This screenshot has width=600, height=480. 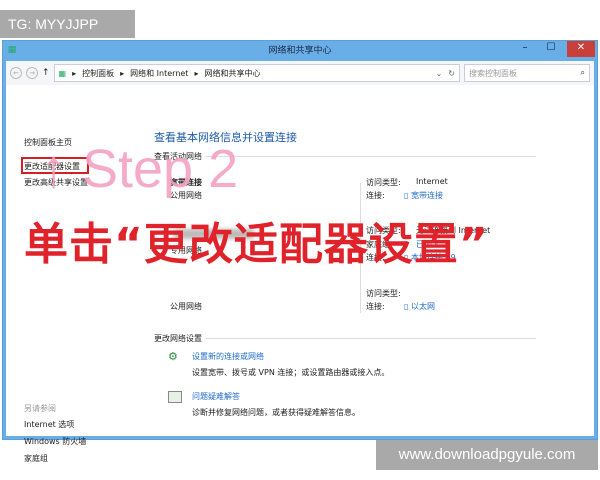 I want to click on instruction-overlay: 单击“更改适配器设置”, so click(x=256, y=244).